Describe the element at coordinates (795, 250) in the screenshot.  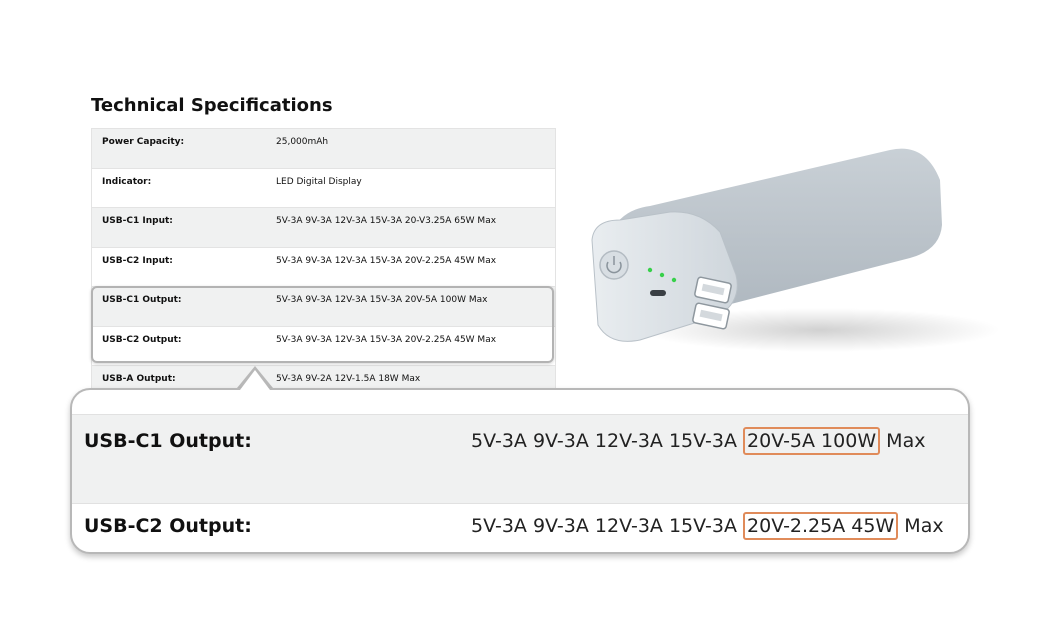
I see `power-bank-illustration` at that location.